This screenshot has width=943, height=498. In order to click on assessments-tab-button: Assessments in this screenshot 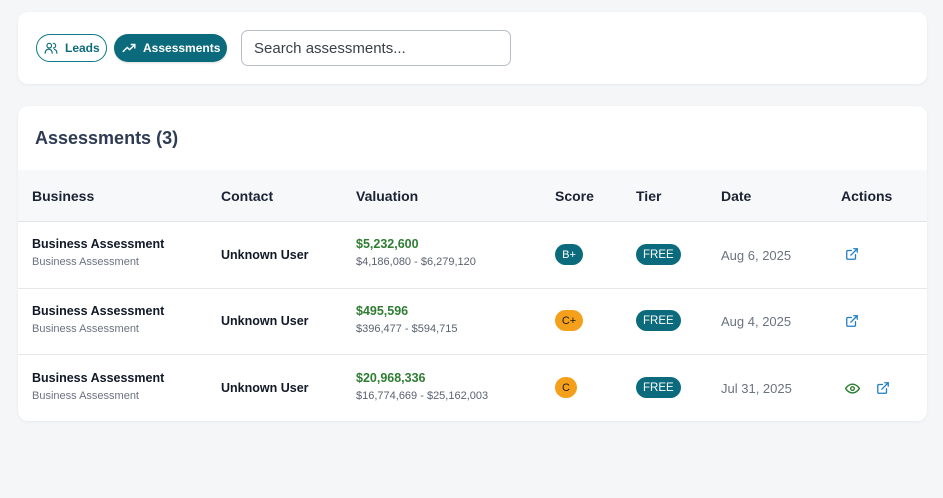, I will do `click(170, 48)`.